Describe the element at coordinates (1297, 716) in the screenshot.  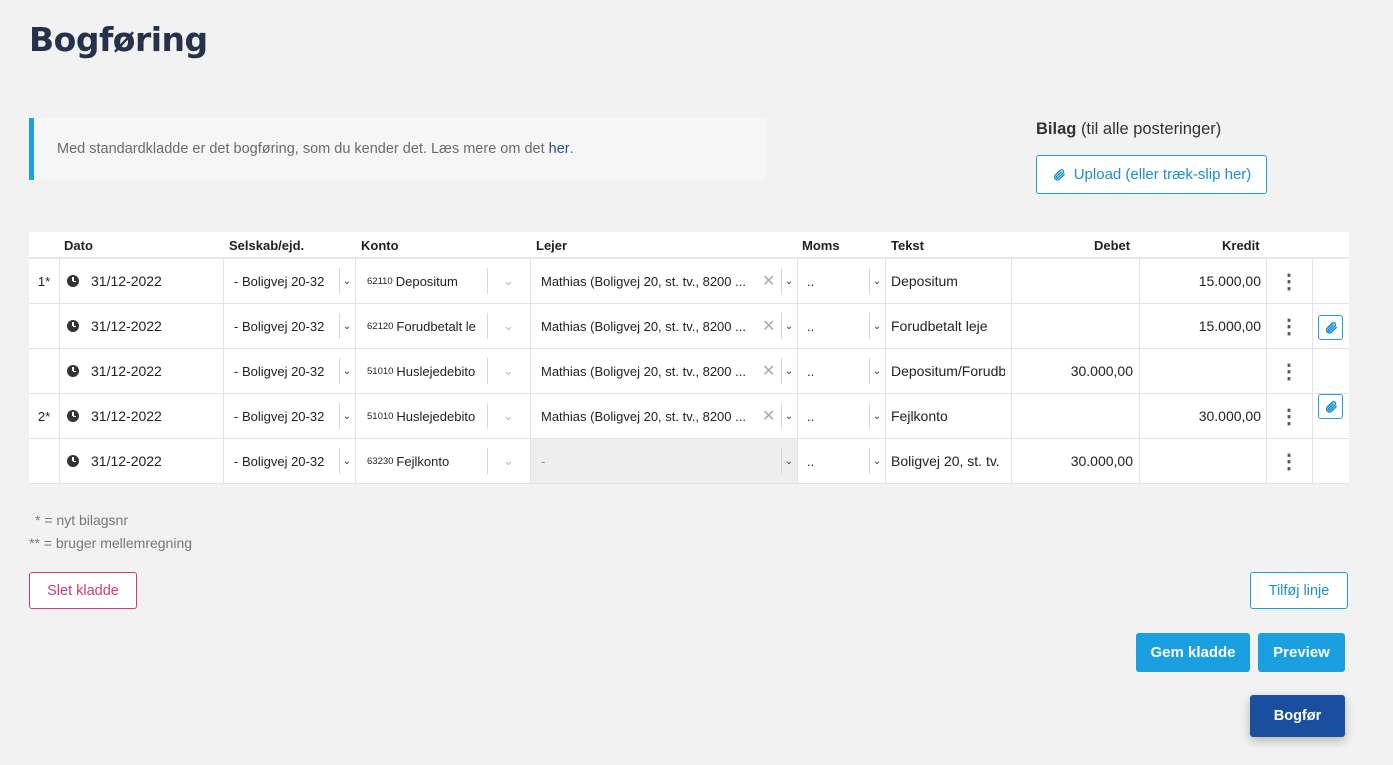
I see `post-button: Bogfør` at that location.